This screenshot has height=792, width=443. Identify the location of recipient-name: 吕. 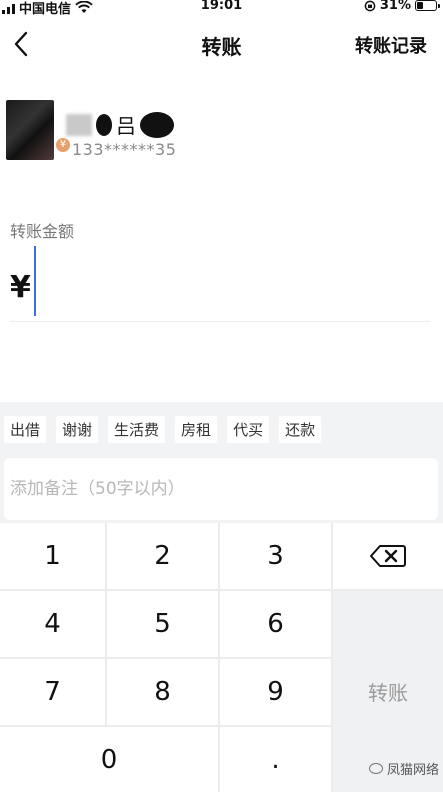
(120, 124).